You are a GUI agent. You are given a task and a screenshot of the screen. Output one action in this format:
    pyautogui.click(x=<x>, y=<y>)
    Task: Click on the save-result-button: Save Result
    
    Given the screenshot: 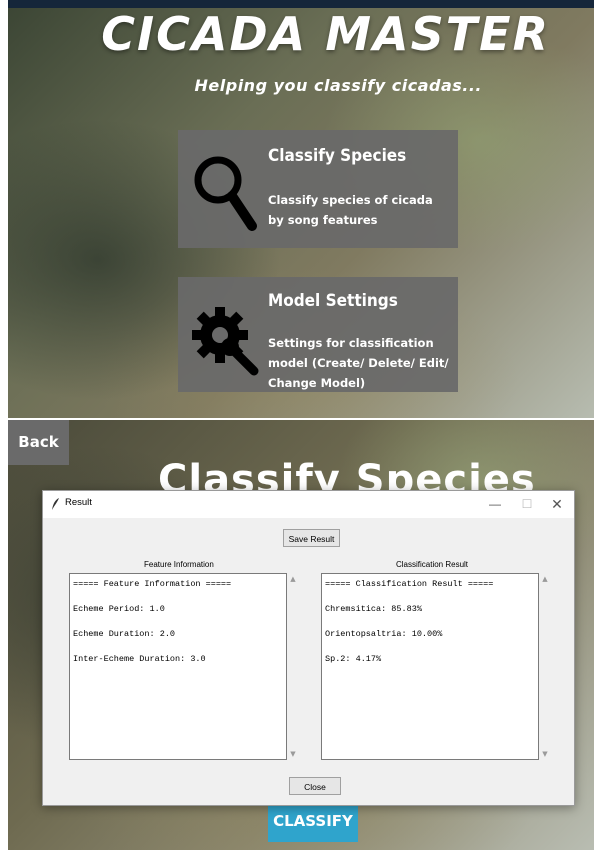 What is the action you would take?
    pyautogui.click(x=311, y=538)
    